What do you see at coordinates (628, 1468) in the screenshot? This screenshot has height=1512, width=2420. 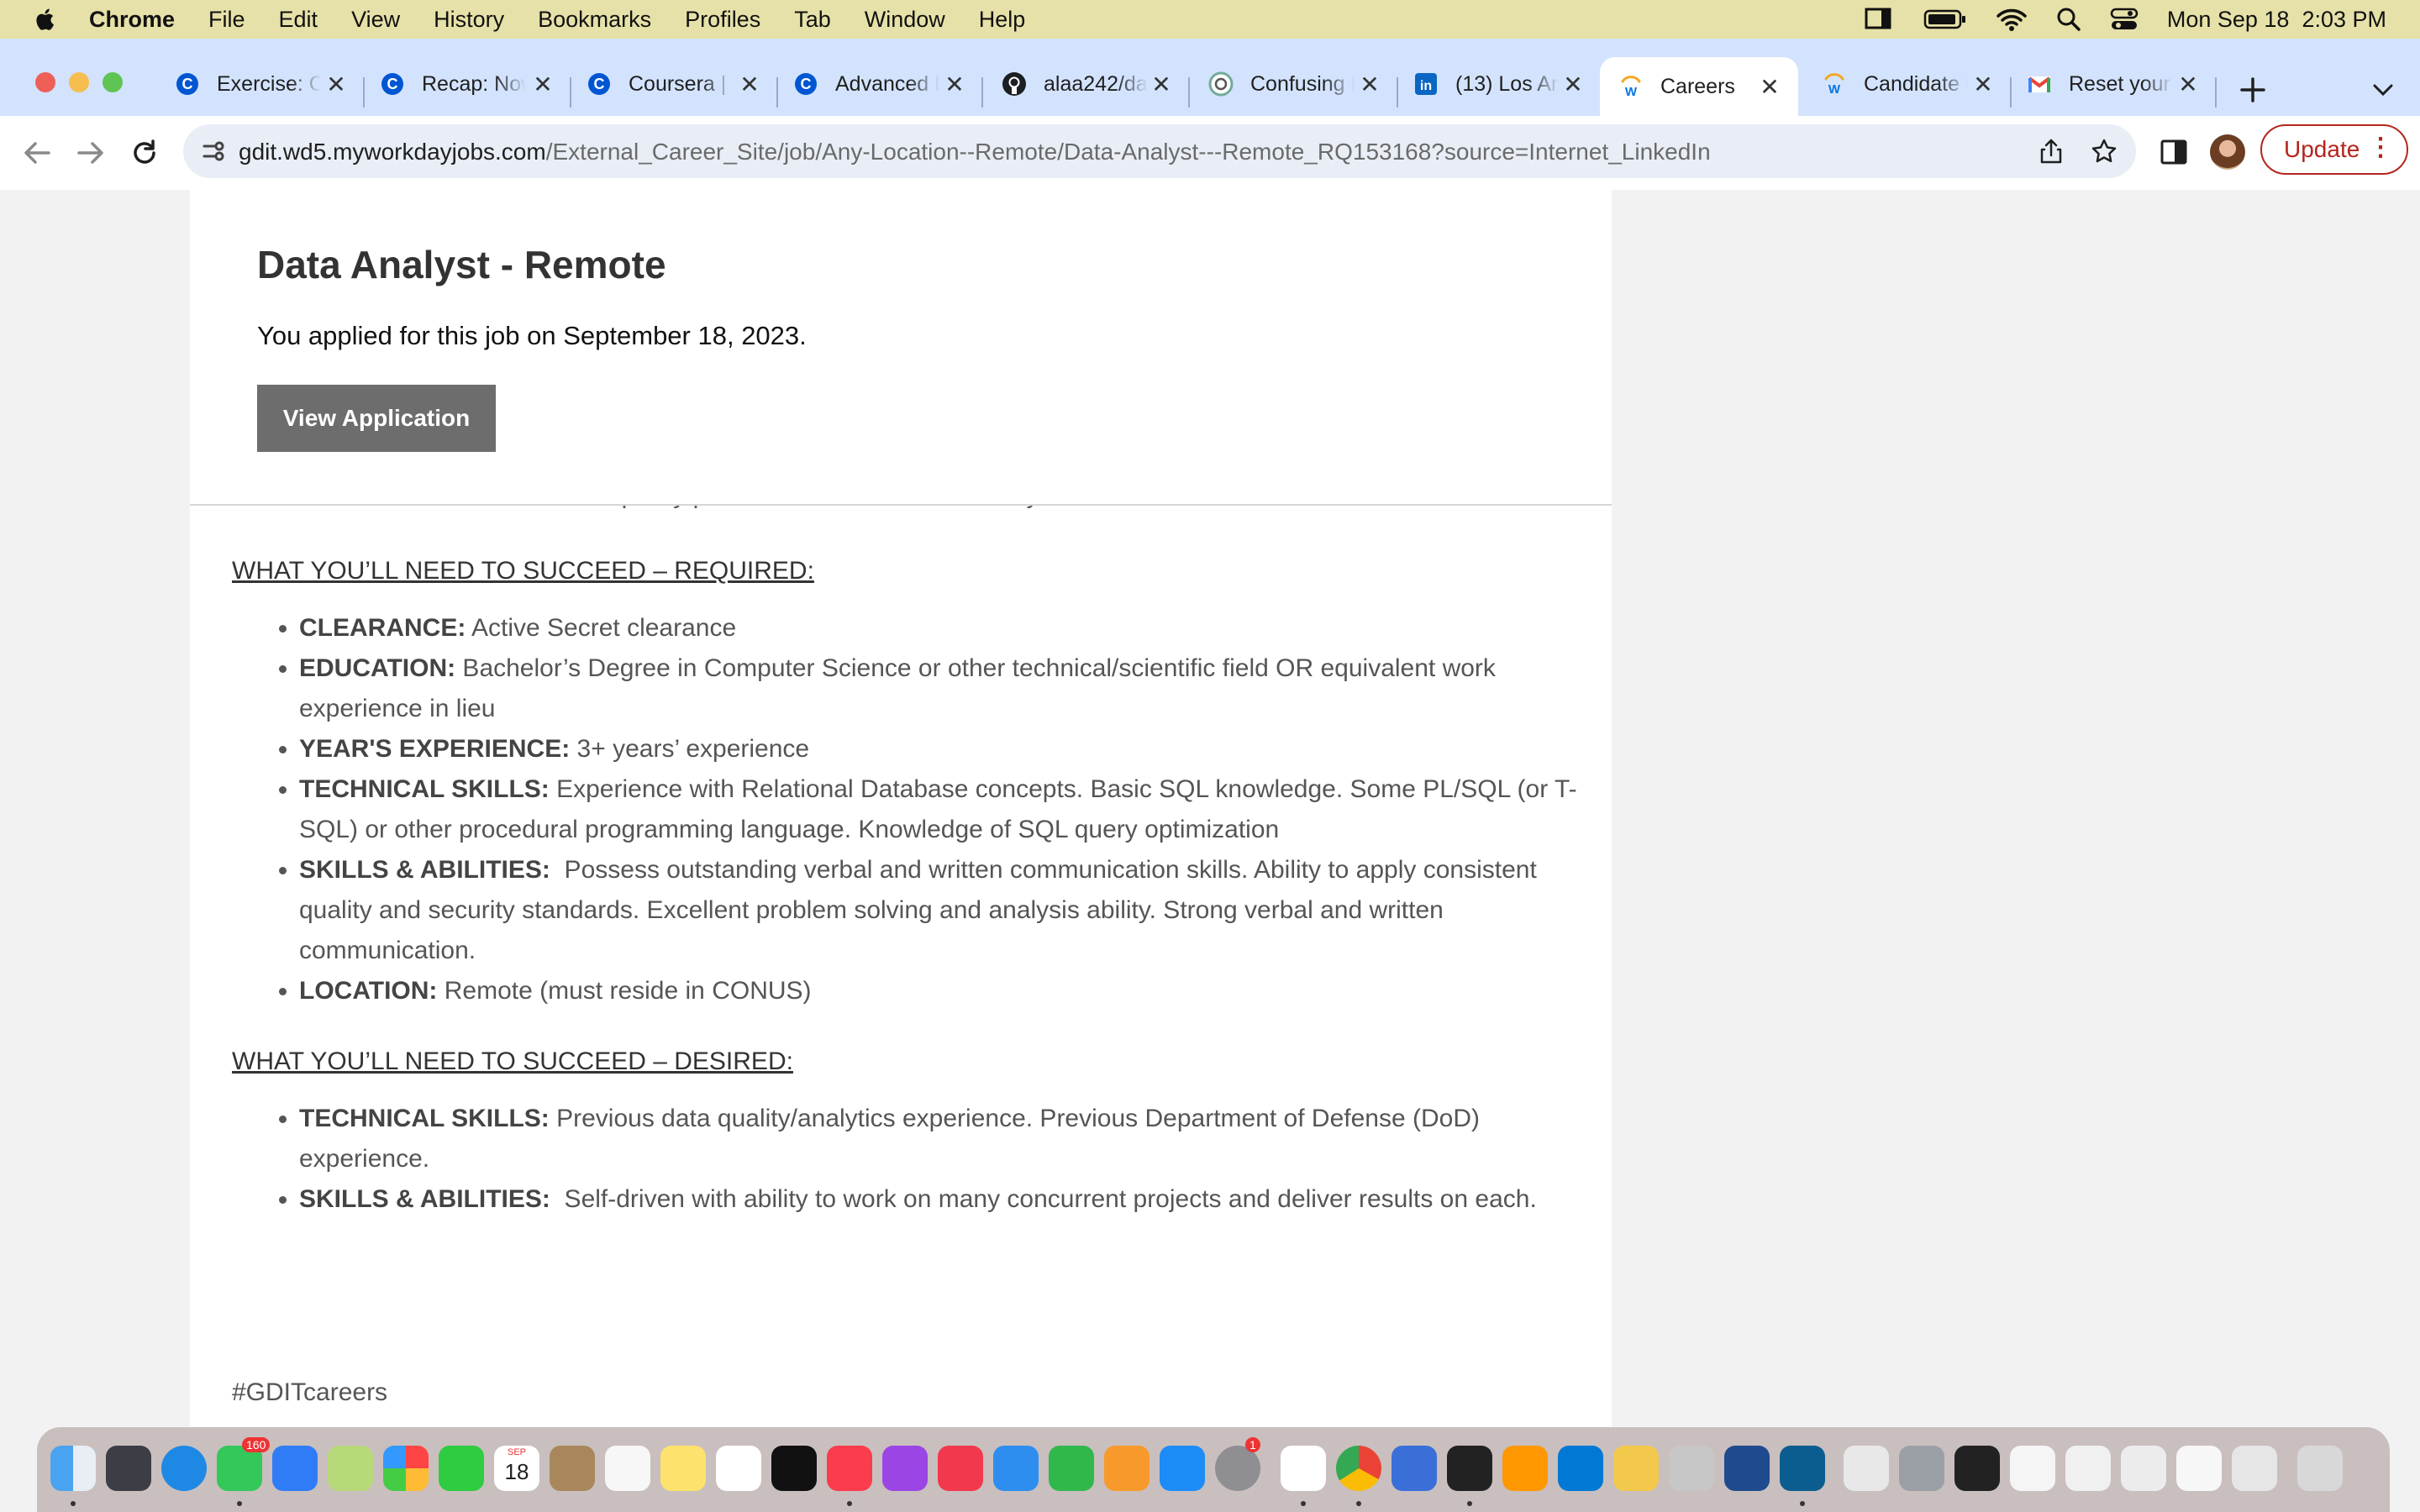 I see `reminders-icon` at bounding box center [628, 1468].